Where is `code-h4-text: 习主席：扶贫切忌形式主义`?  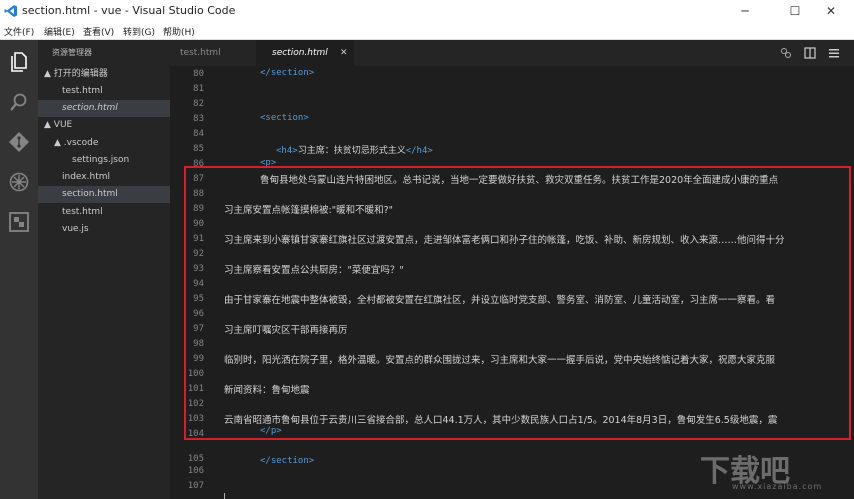
code-h4-text: 习主席：扶贫切忌形式主义 is located at coordinates (351, 151).